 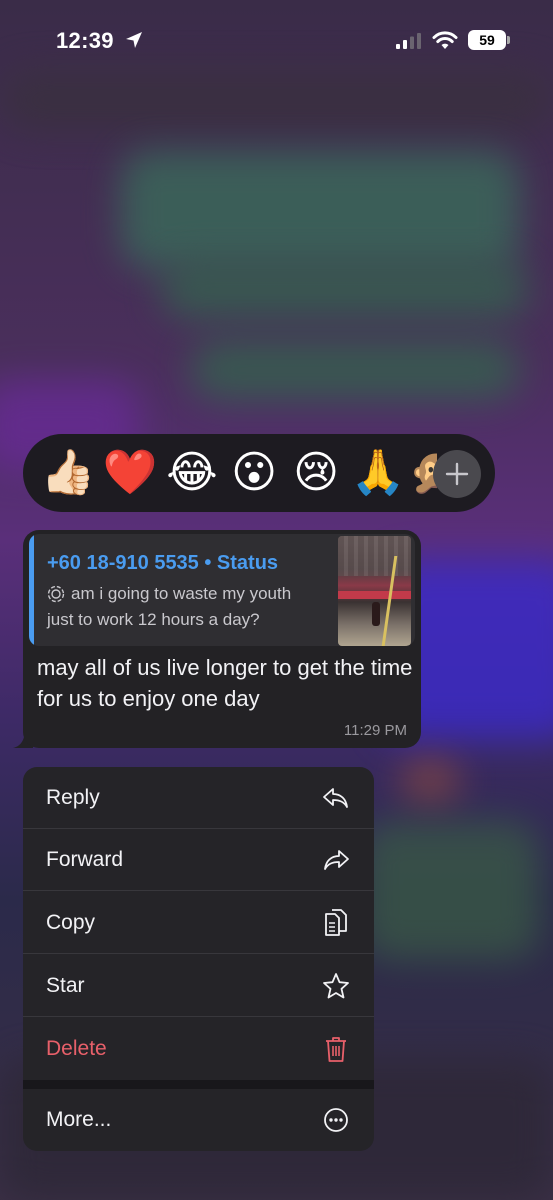 What do you see at coordinates (254, 473) in the screenshot?
I see `reaction-surprised: 😮` at bounding box center [254, 473].